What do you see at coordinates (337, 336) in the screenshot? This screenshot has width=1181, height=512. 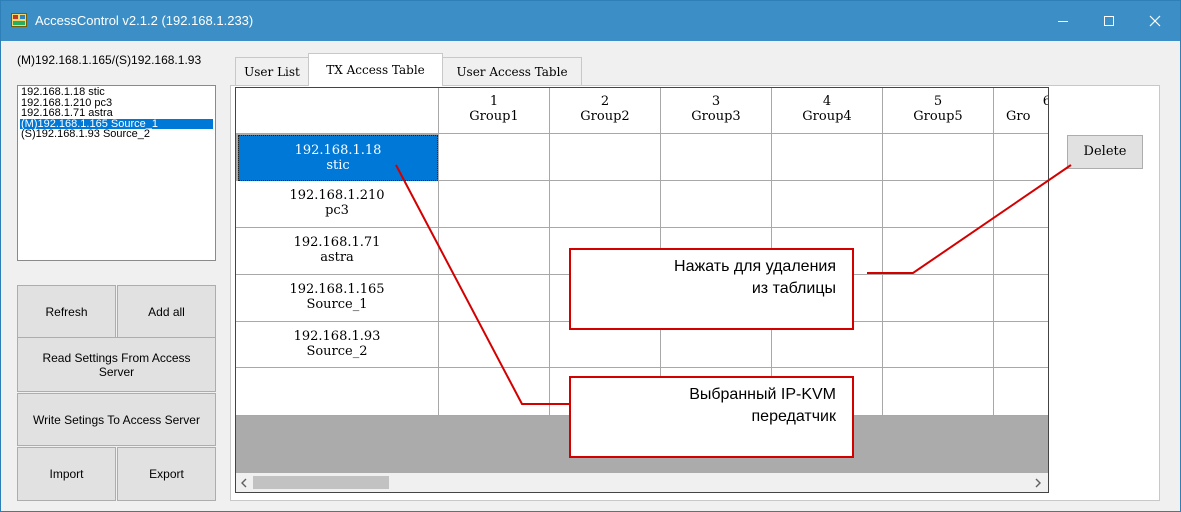 I see `row-header-ip: 192.168.1.93` at bounding box center [337, 336].